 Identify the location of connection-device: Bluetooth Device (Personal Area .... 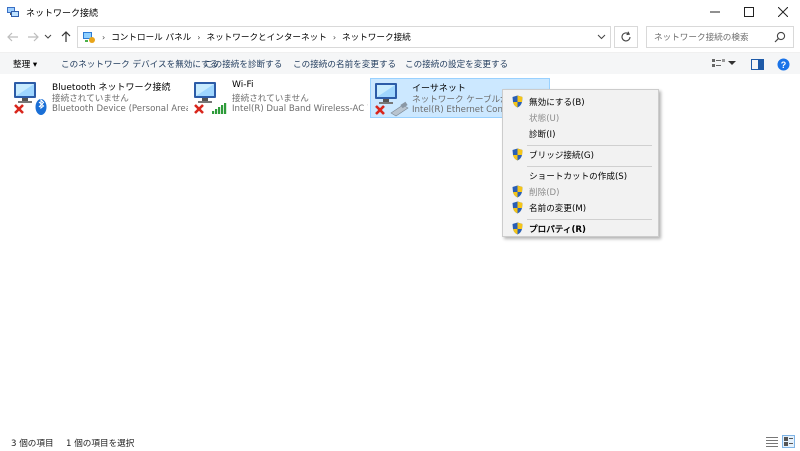
(120, 109).